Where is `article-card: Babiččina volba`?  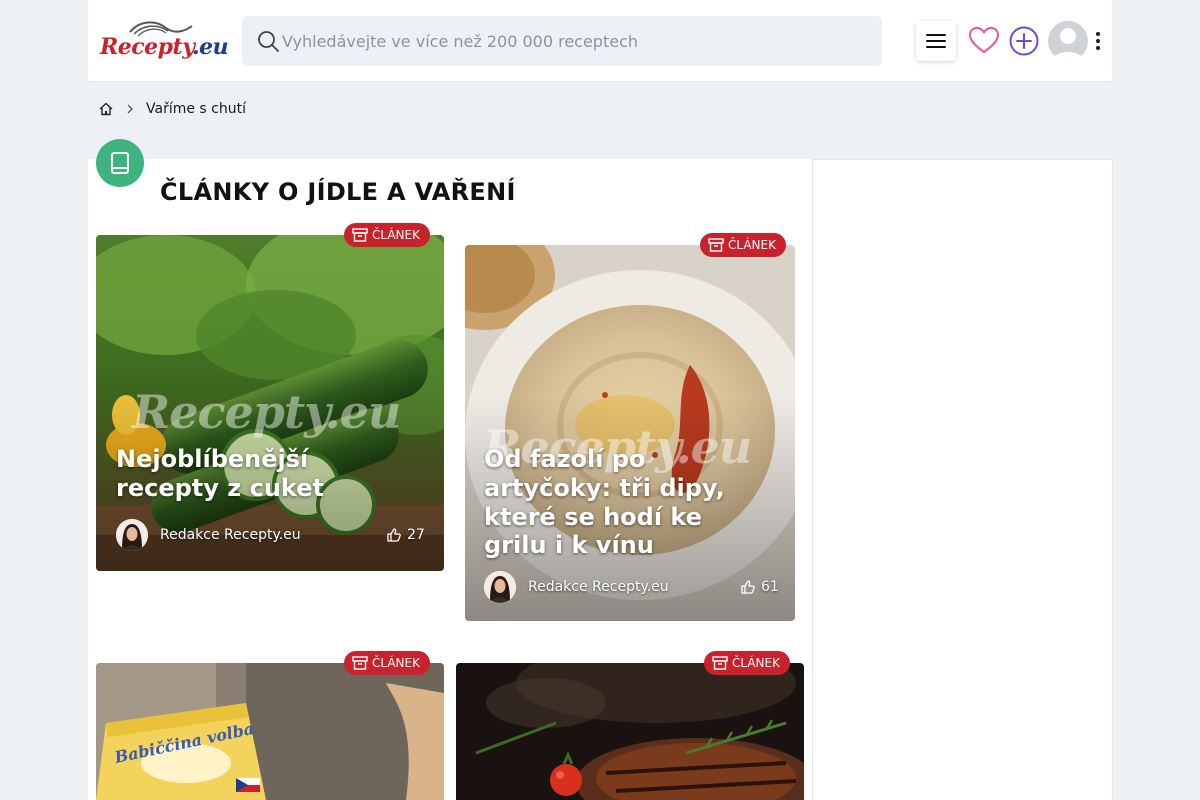
article-card: Babiččina volba is located at coordinates (270, 731).